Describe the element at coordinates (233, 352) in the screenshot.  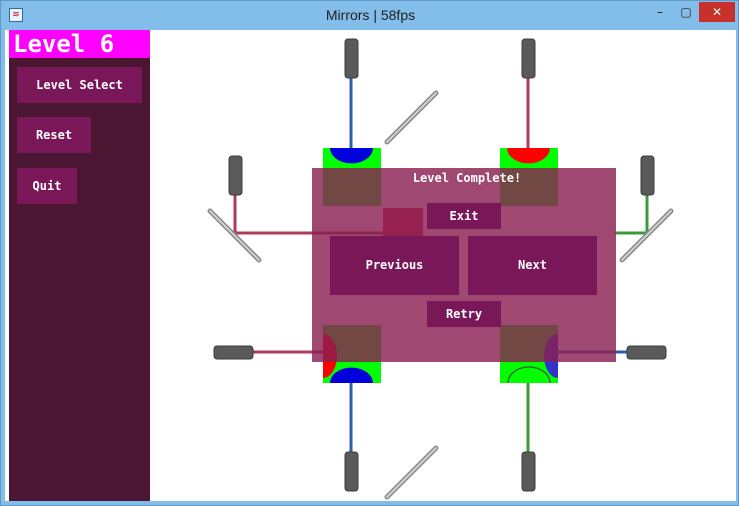
I see `emitter-left-lower` at that location.